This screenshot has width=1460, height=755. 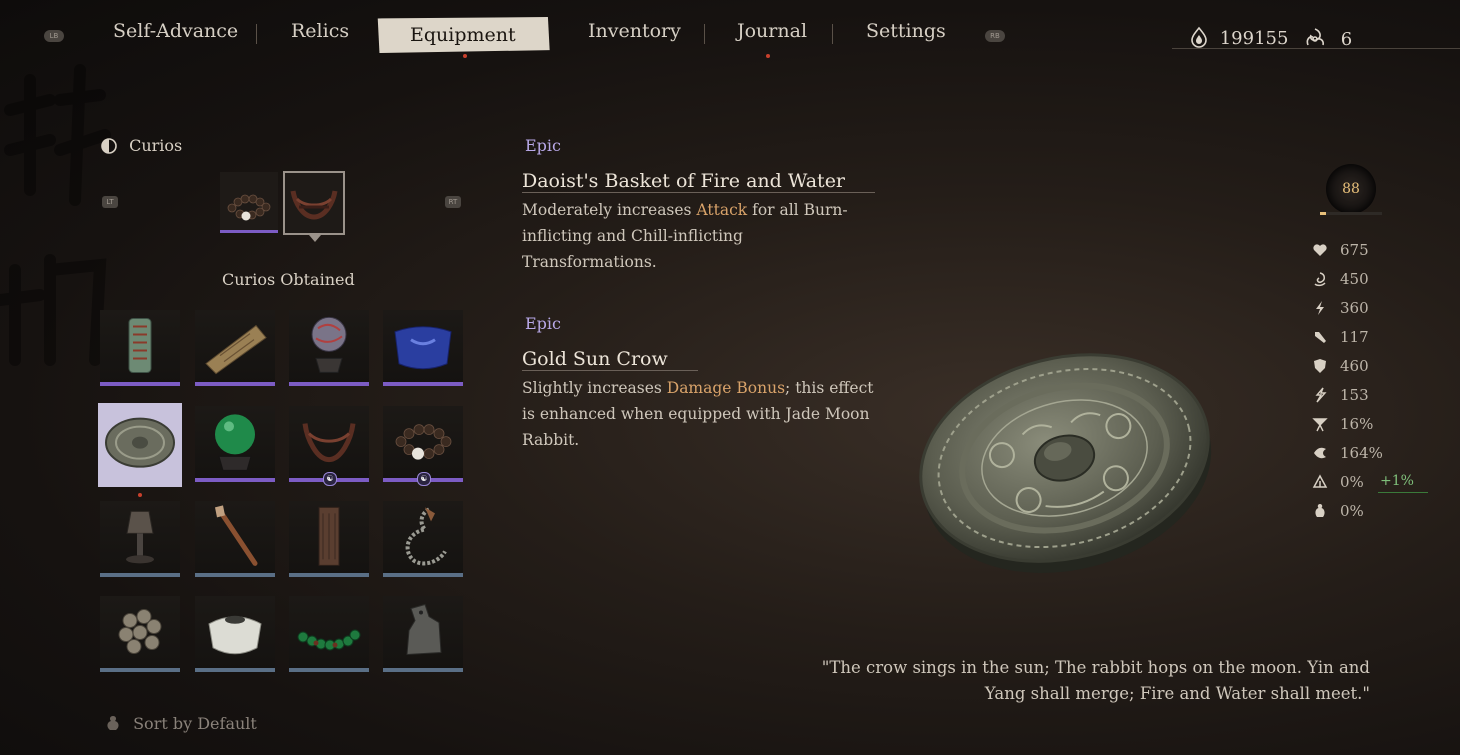 I want to click on crit-damage-icon, so click(x=1320, y=453).